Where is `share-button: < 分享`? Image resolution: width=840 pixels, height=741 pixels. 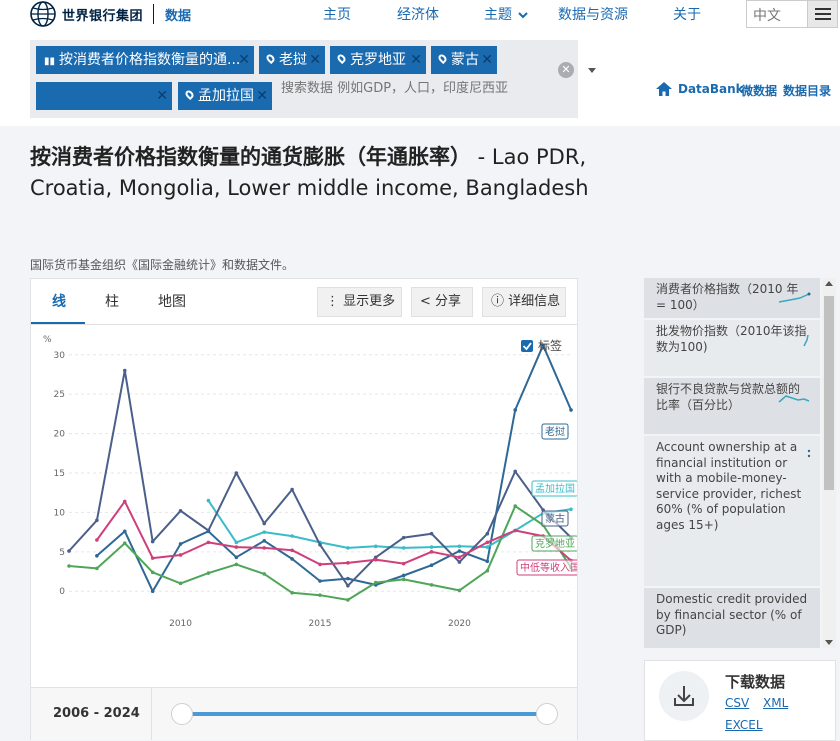
share-button: < 分享 is located at coordinates (442, 302).